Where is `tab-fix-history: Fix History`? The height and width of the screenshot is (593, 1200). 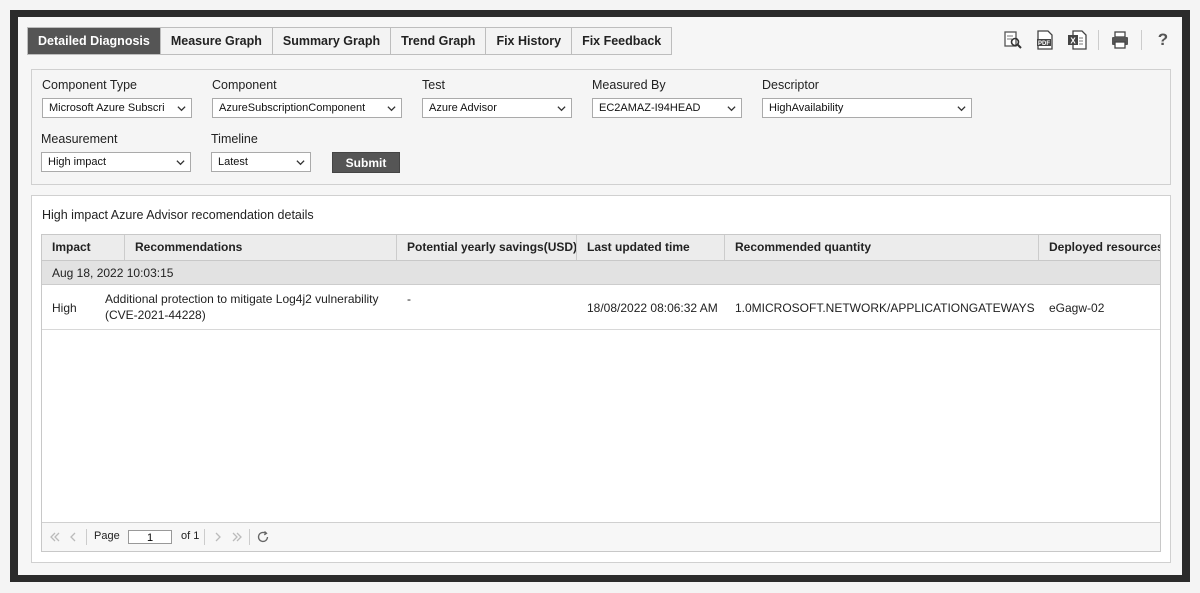 tab-fix-history: Fix History is located at coordinates (529, 41).